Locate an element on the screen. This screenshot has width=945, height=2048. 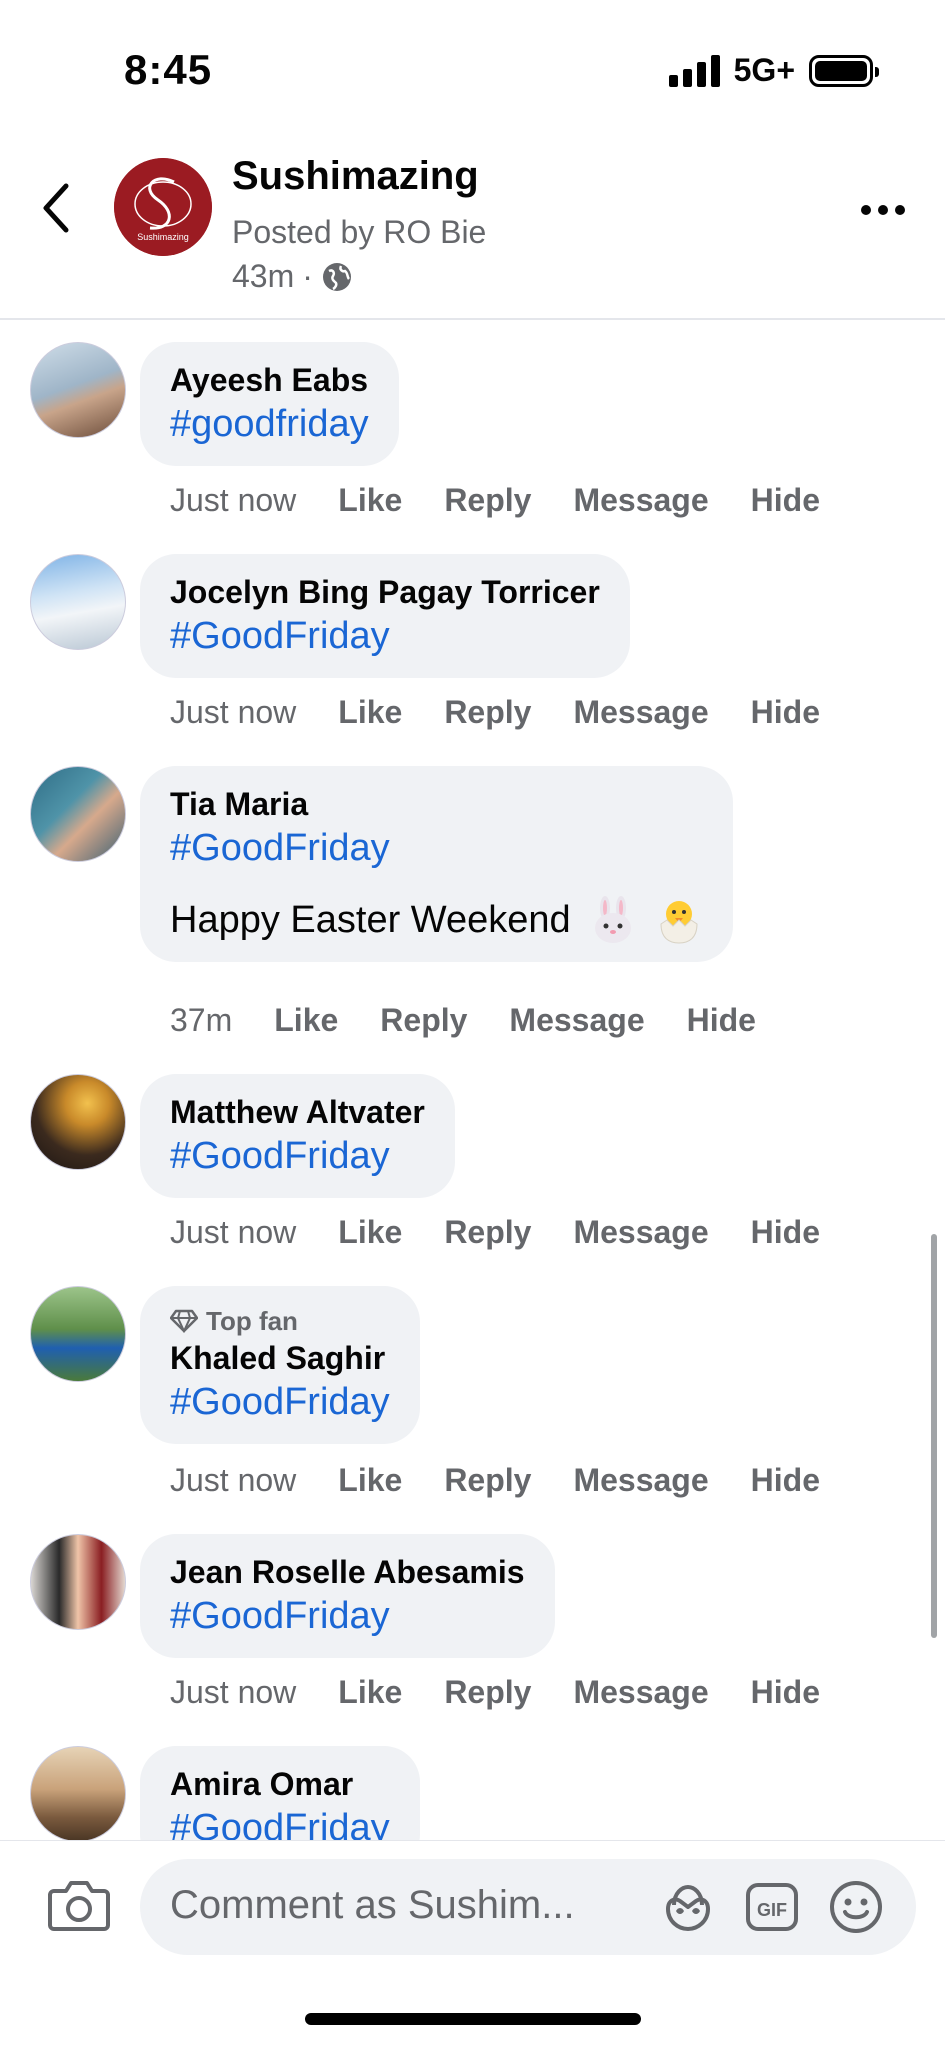
page-logo: Sushimazing is located at coordinates (163, 207).